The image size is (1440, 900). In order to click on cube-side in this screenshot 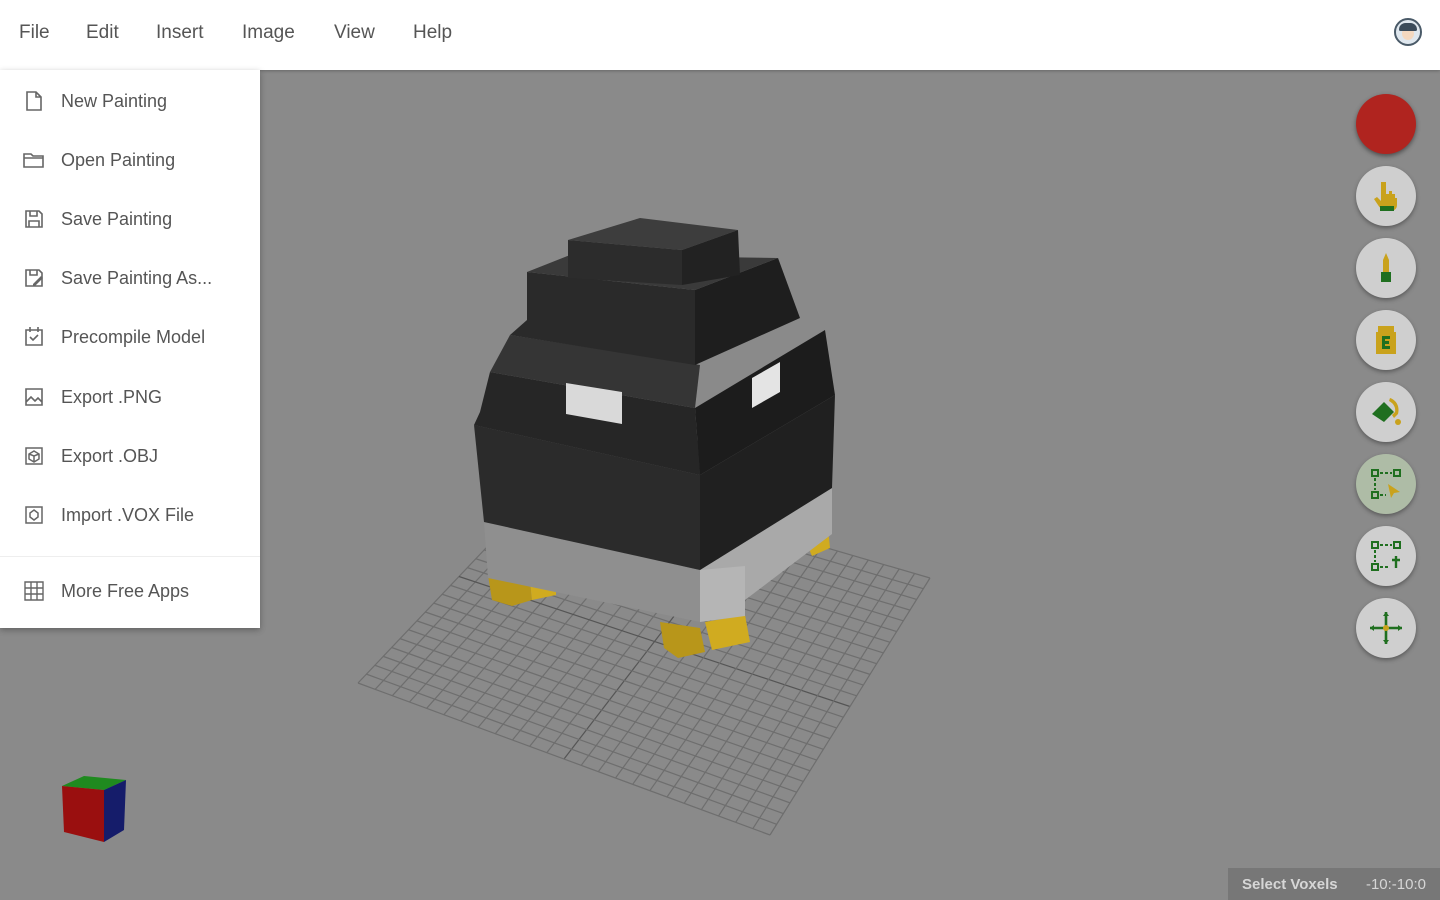, I will do `click(115, 811)`.